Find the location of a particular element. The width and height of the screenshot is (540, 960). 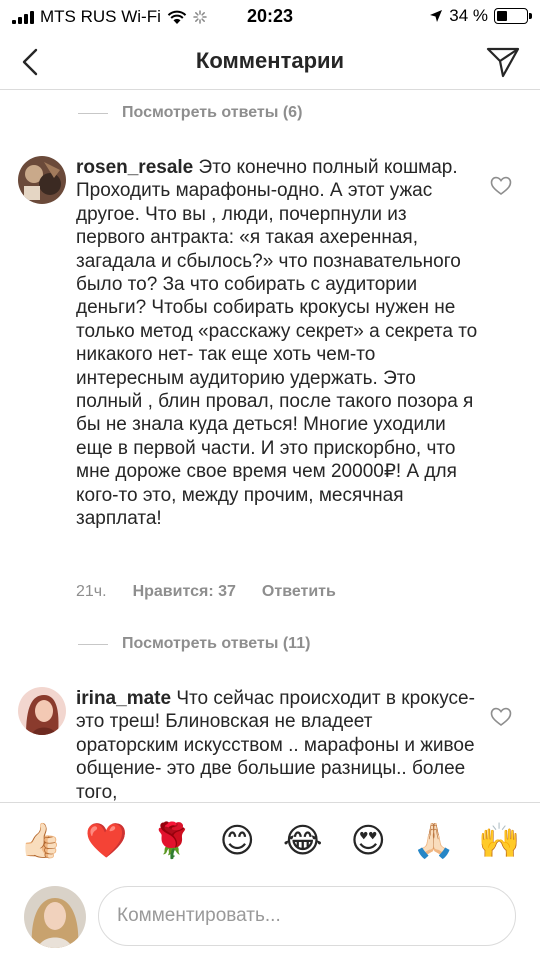

direct-message-button is located at coordinates (503, 62).